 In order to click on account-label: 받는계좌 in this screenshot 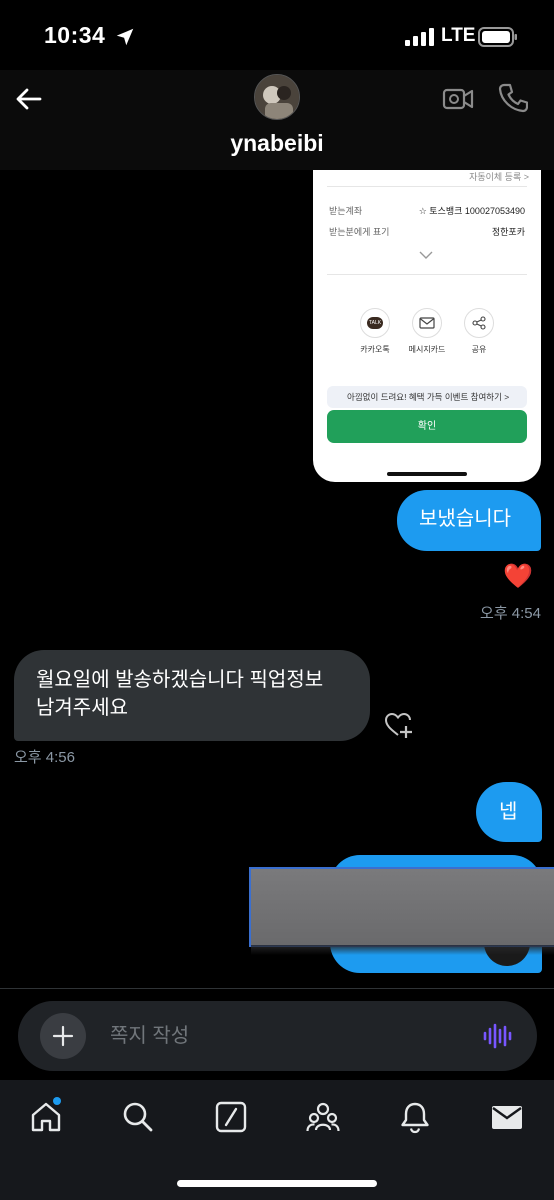, I will do `click(346, 211)`.